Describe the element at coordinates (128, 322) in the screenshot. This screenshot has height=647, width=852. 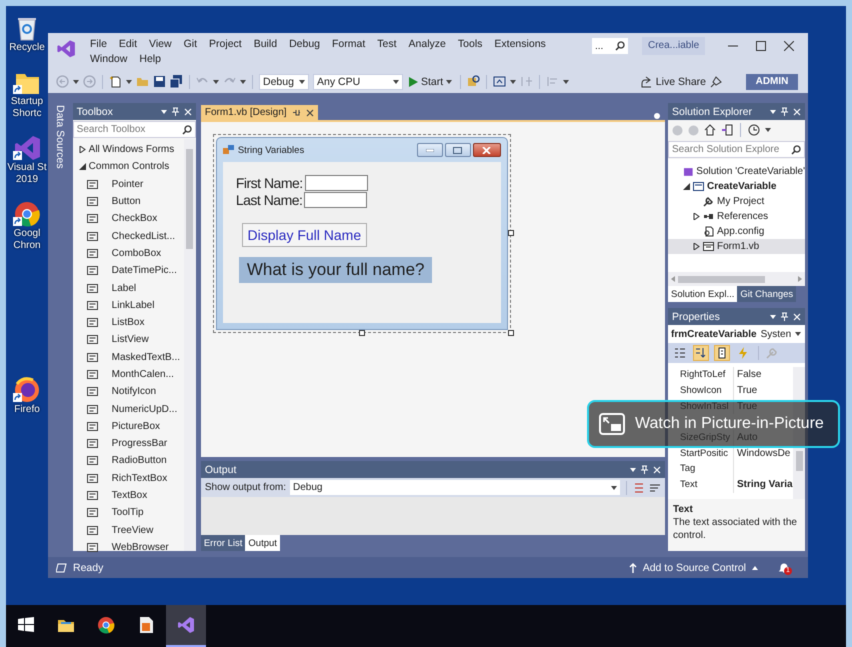
I see `toolbox-item: ListBox` at that location.